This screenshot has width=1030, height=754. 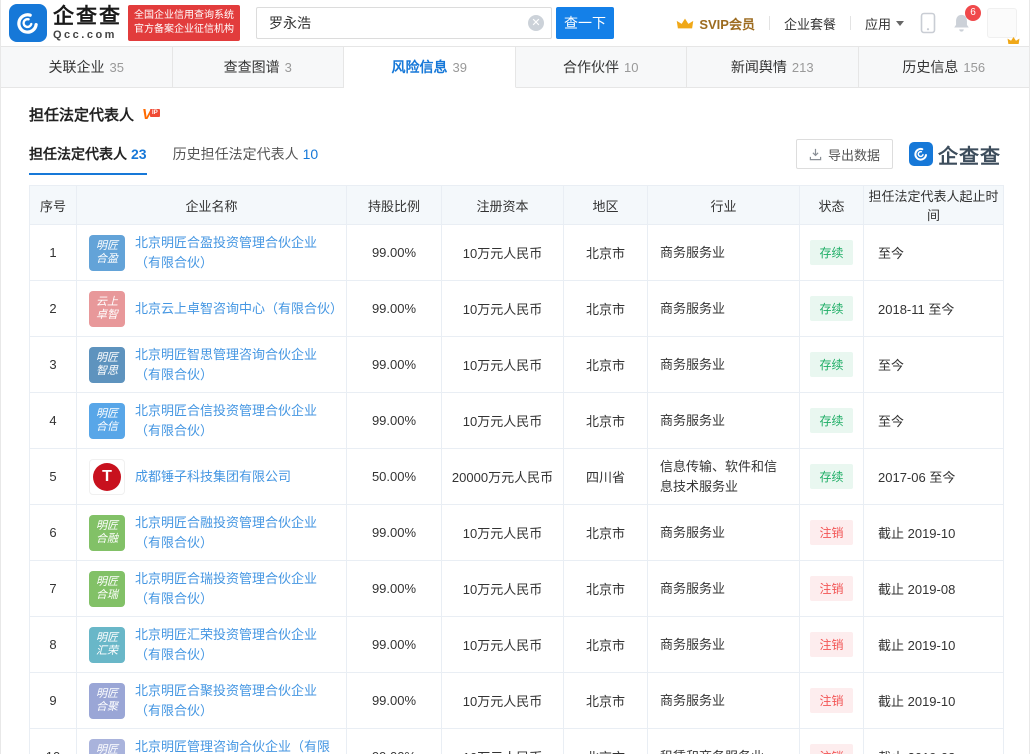 What do you see at coordinates (601, 67) in the screenshot?
I see `tab-partners: 合作伙伴 10` at bounding box center [601, 67].